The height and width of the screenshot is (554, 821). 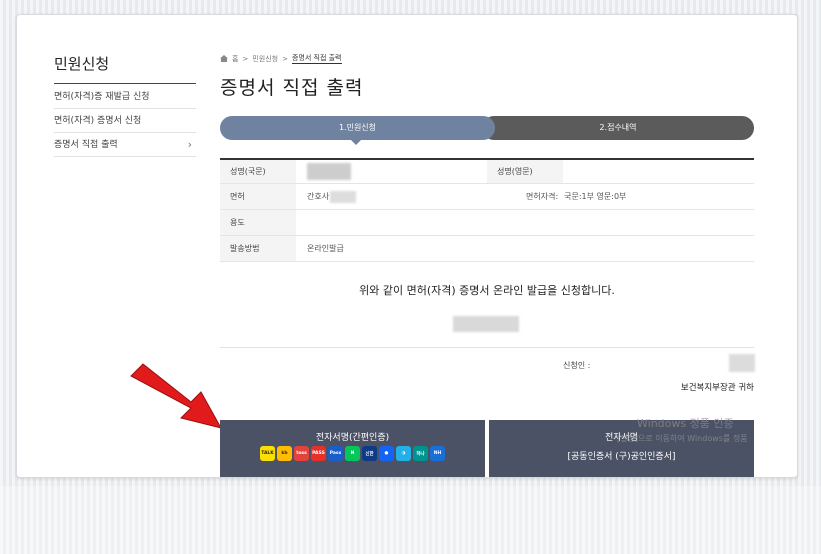 I want to click on step-indicator: 2.접수내역 1.민원신청, so click(x=487, y=130).